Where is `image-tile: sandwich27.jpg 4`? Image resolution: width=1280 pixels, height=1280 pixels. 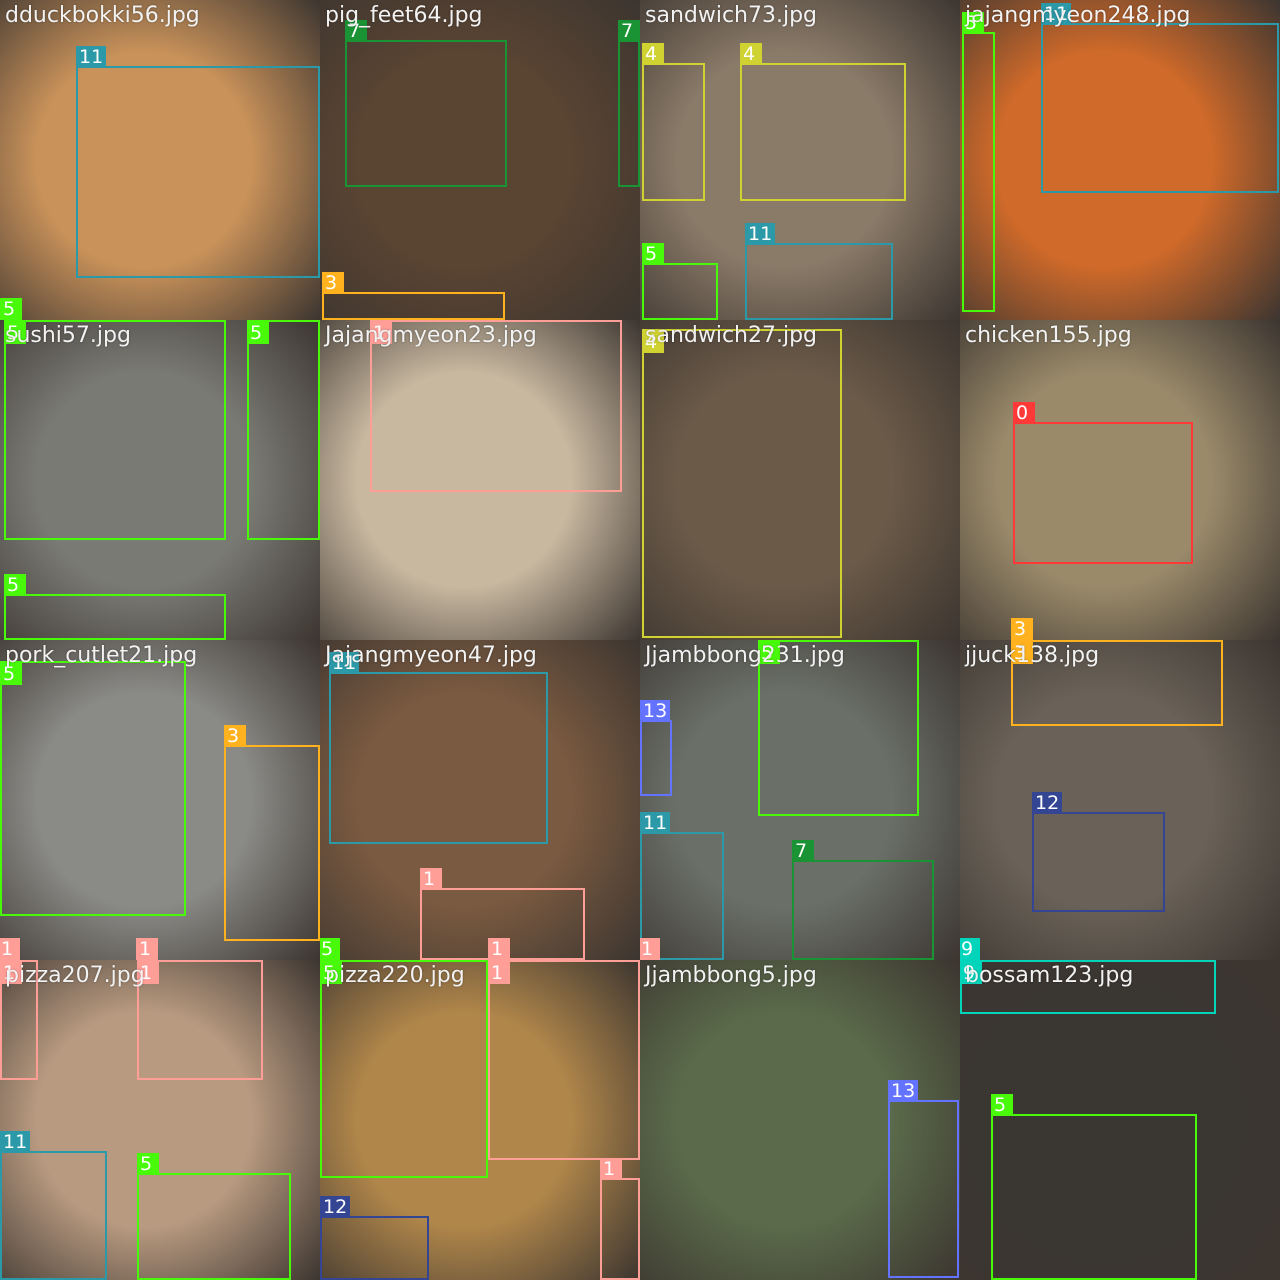
image-tile: sandwich27.jpg 4 is located at coordinates (800, 480).